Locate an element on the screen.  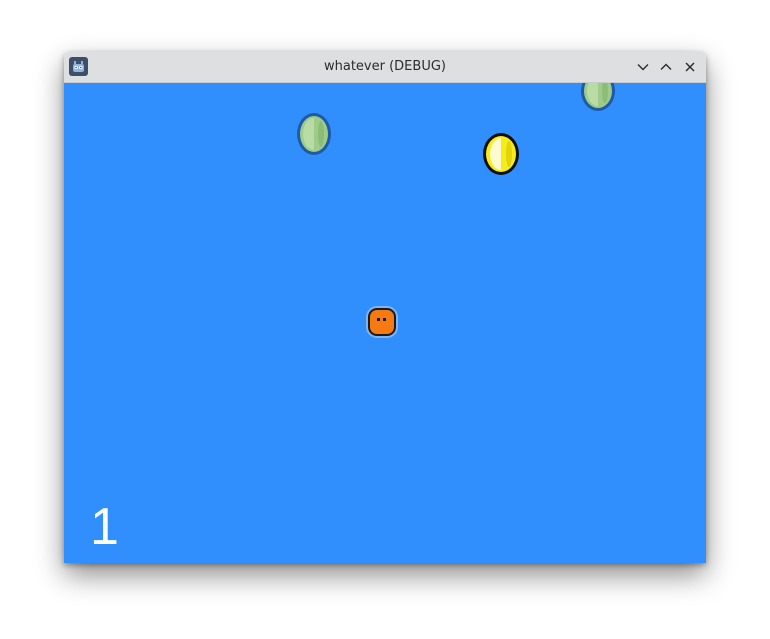
maximize-button is located at coordinates (666, 67).